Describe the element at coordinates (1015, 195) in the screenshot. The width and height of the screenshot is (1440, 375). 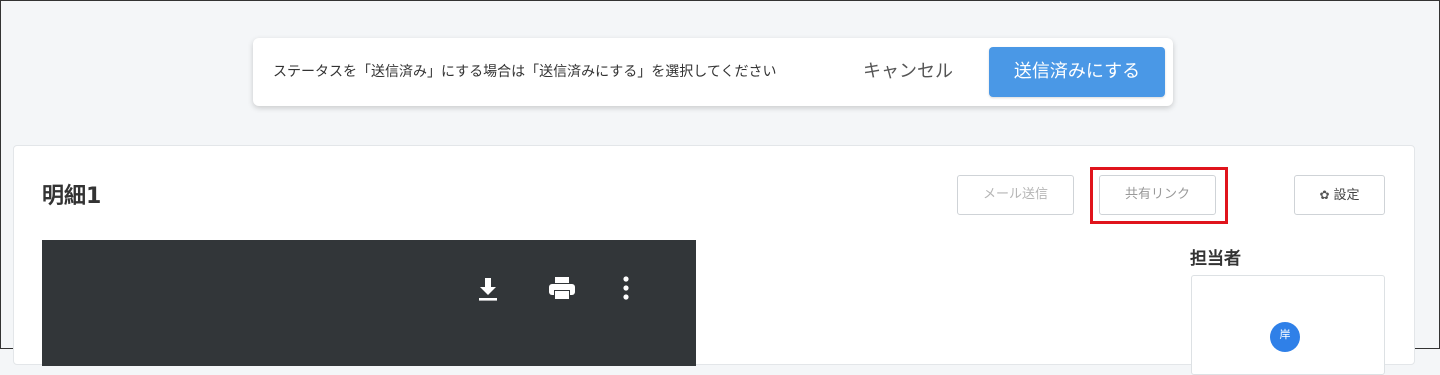
I see `send-mail-button: メール送信` at that location.